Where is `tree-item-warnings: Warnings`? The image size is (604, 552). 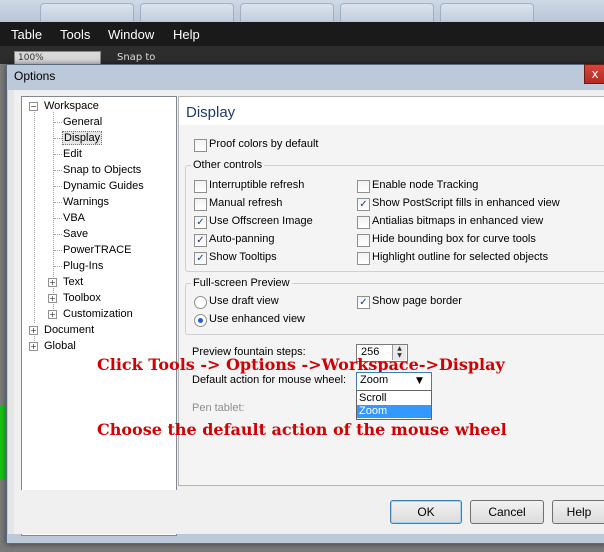
tree-item-warnings: Warnings is located at coordinates (86, 202).